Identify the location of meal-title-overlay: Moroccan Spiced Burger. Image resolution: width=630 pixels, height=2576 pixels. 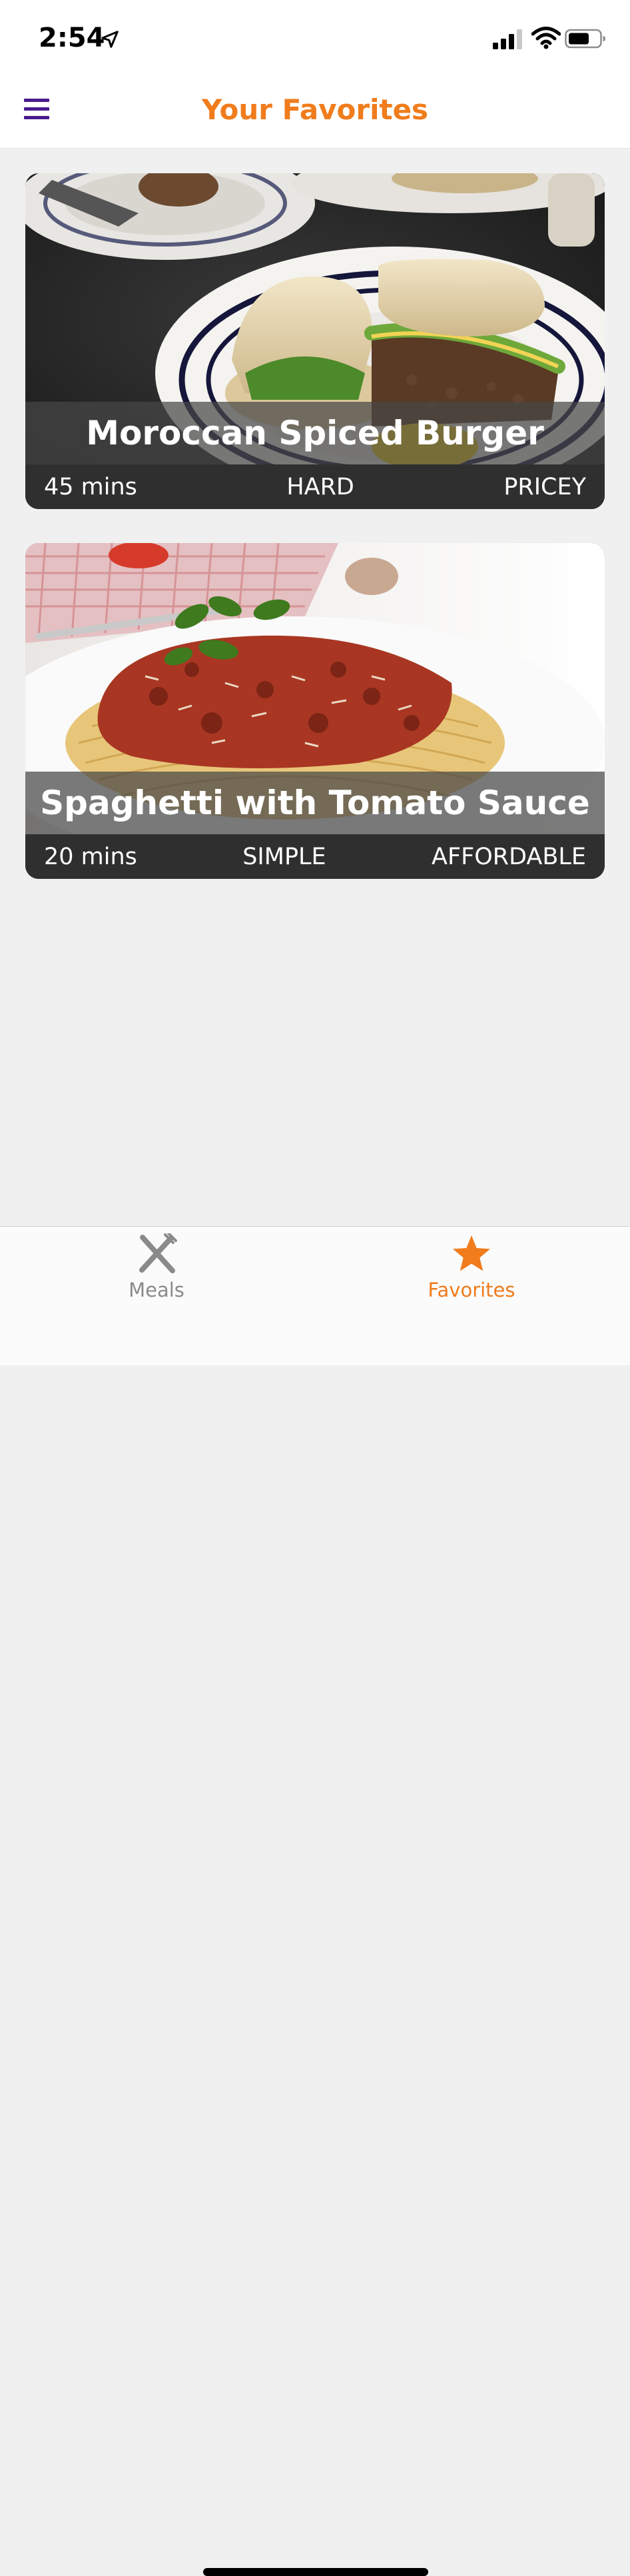
(315, 433).